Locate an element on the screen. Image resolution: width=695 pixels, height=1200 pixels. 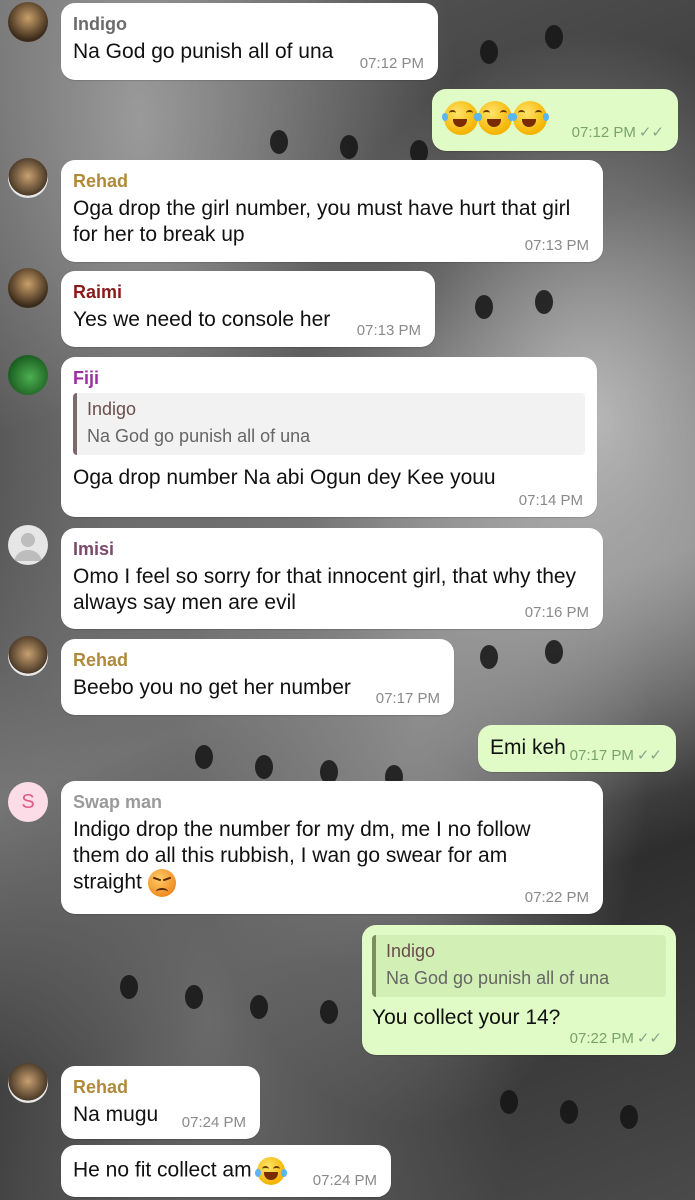
avatar-letter: S is located at coordinates (28, 801).